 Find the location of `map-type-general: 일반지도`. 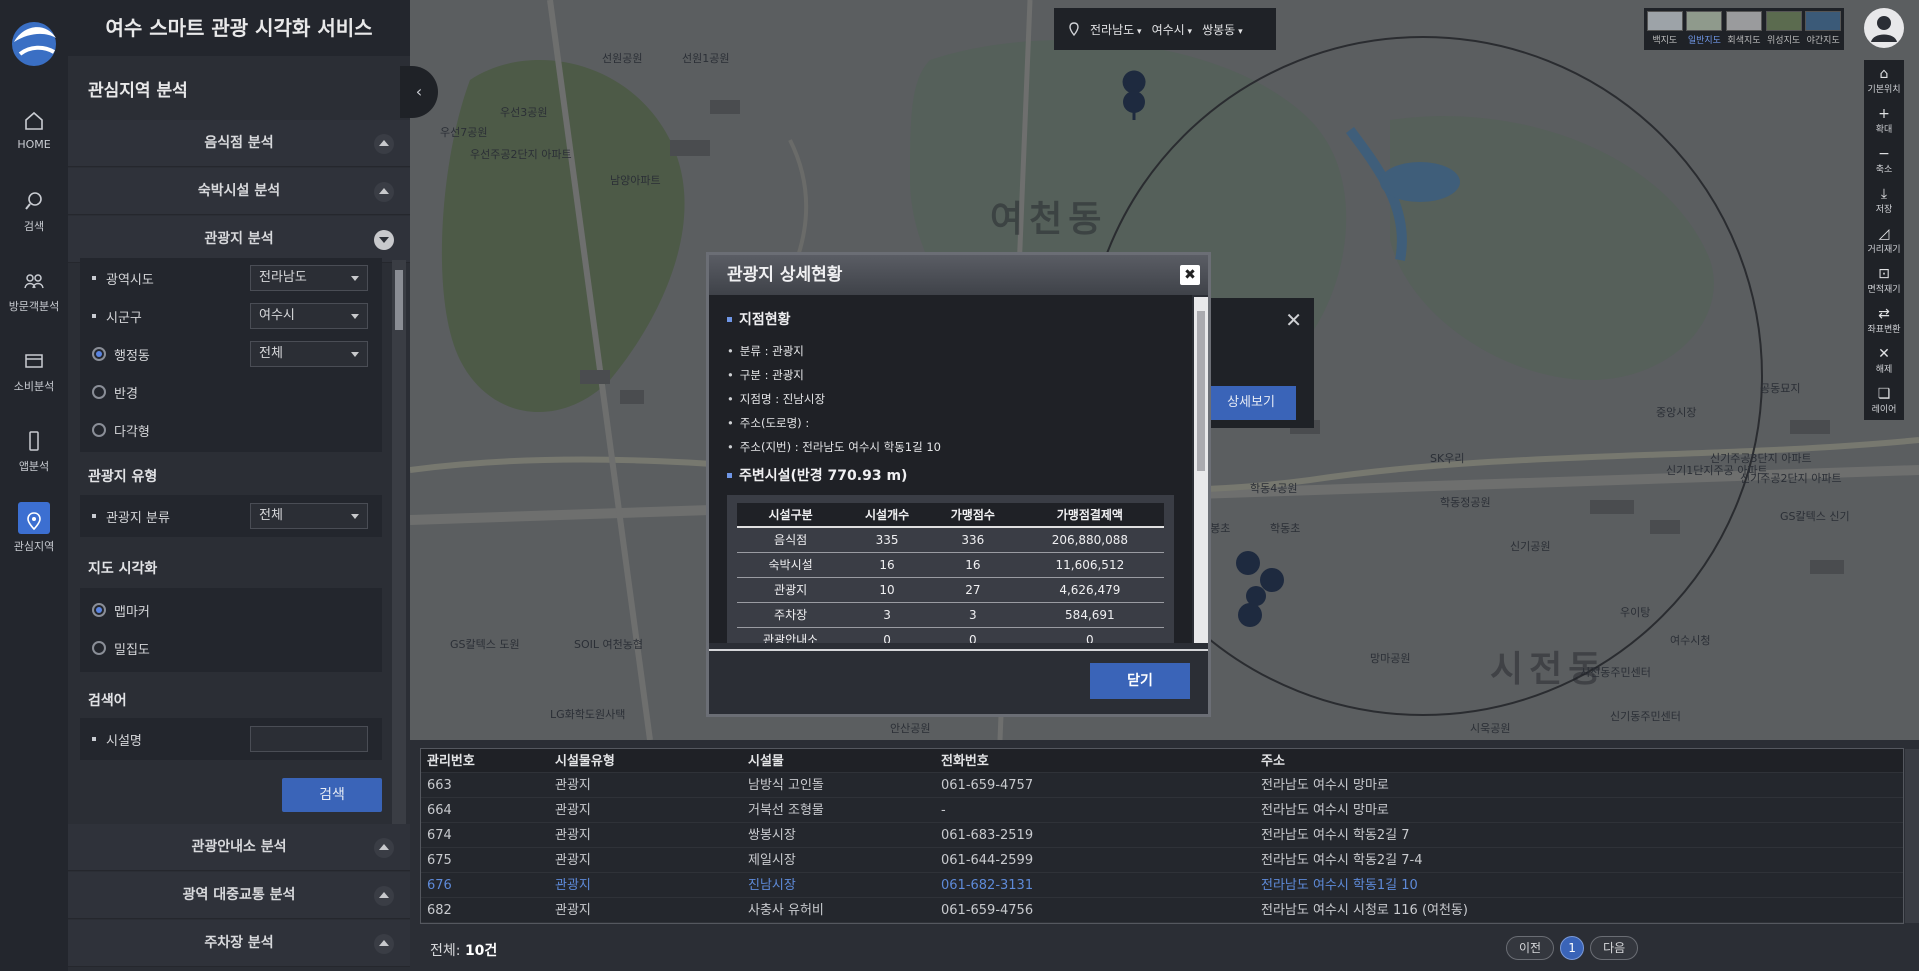

map-type-general: 일반지도 is located at coordinates (1705, 29).